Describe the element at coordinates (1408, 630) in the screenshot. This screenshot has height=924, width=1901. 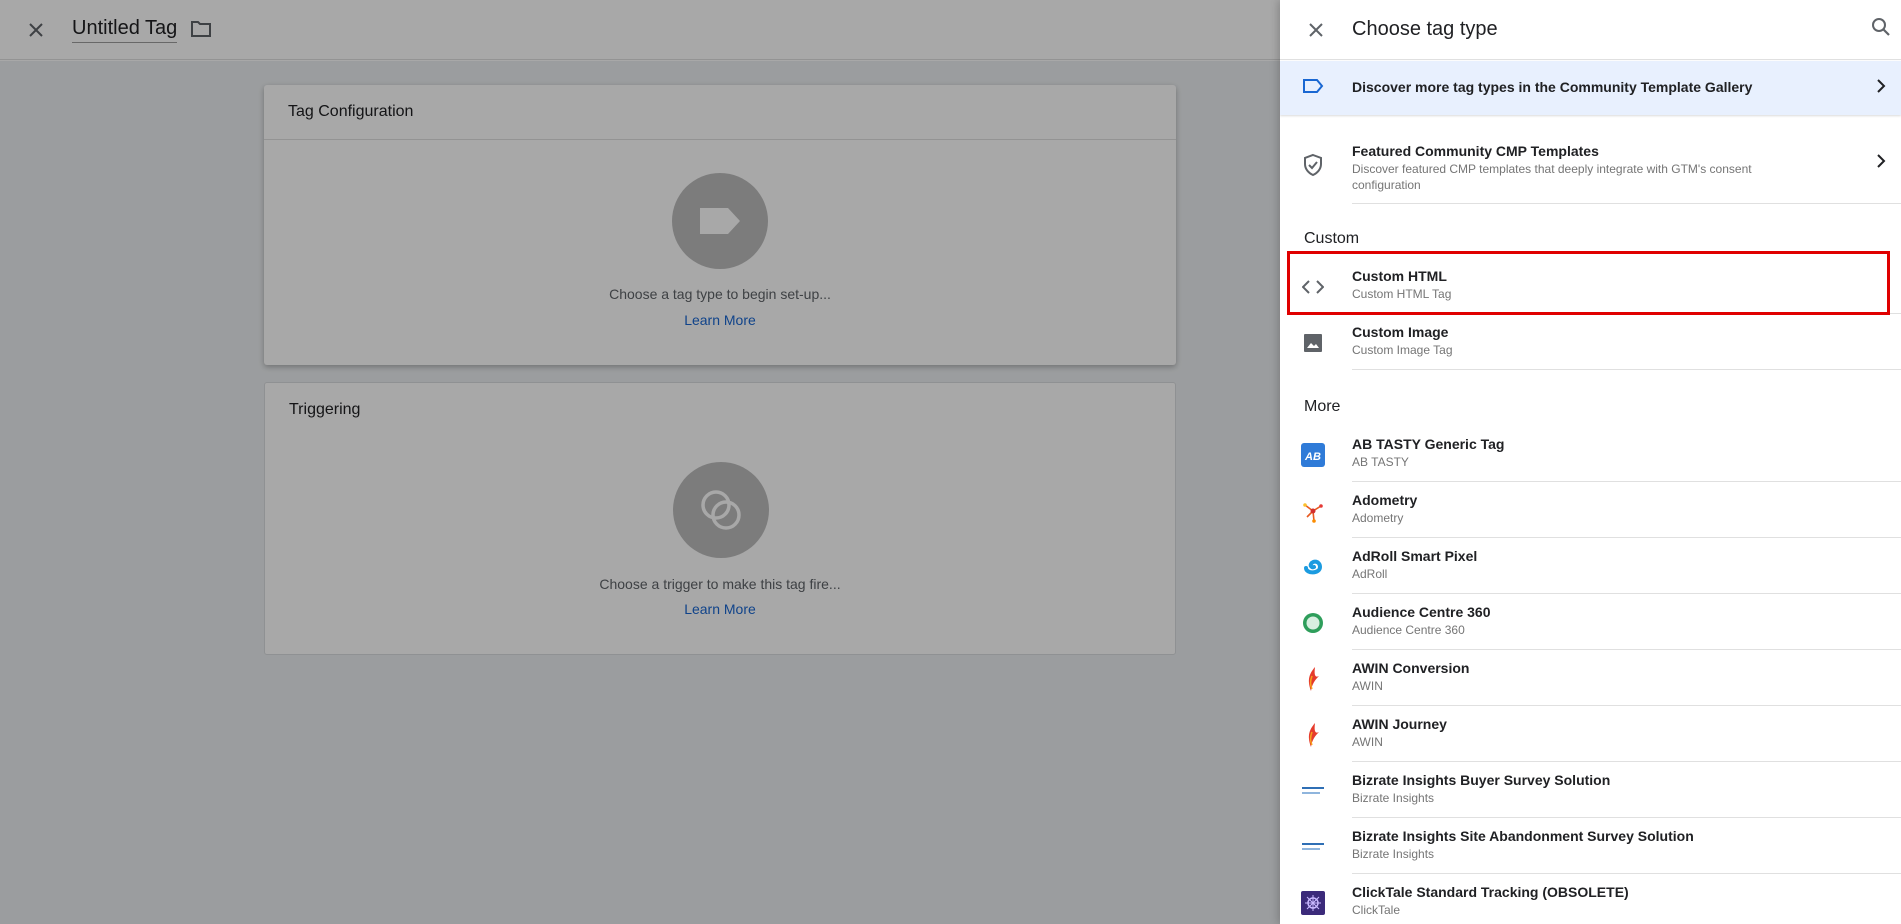
I see `item-sub: Audience Centre 360` at that location.